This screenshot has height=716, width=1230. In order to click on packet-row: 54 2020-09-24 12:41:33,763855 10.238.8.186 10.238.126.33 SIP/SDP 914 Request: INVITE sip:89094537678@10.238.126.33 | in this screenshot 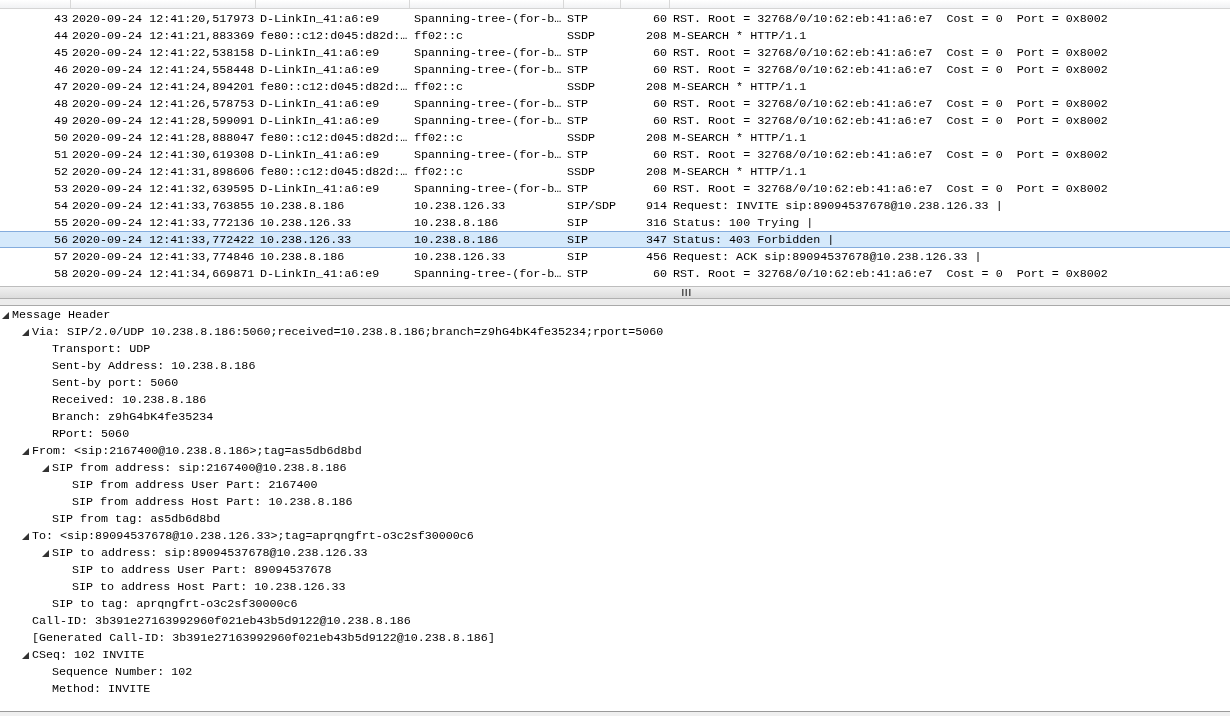, I will do `click(615, 205)`.